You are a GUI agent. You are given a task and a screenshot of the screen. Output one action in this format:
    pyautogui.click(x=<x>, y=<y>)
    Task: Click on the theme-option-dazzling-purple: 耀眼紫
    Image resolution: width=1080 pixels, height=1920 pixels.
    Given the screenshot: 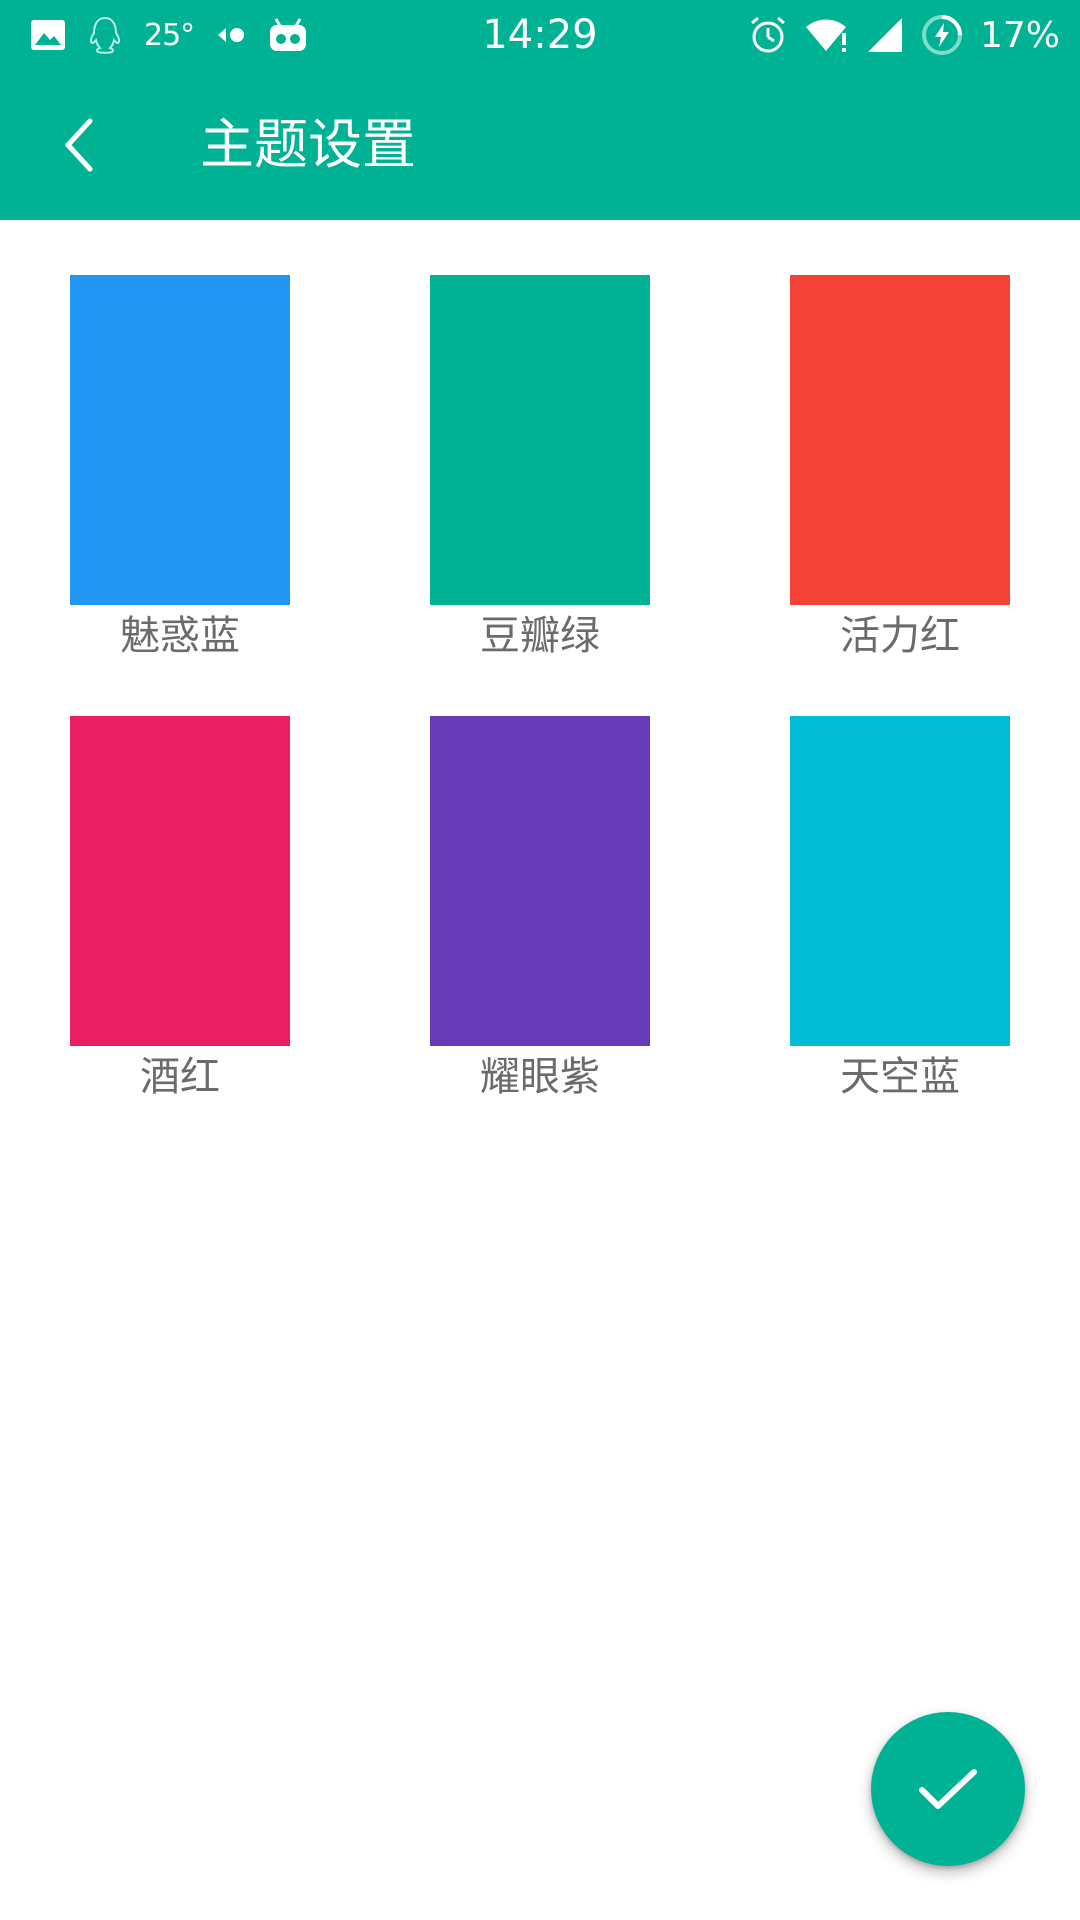 What is the action you would take?
    pyautogui.click(x=540, y=909)
    